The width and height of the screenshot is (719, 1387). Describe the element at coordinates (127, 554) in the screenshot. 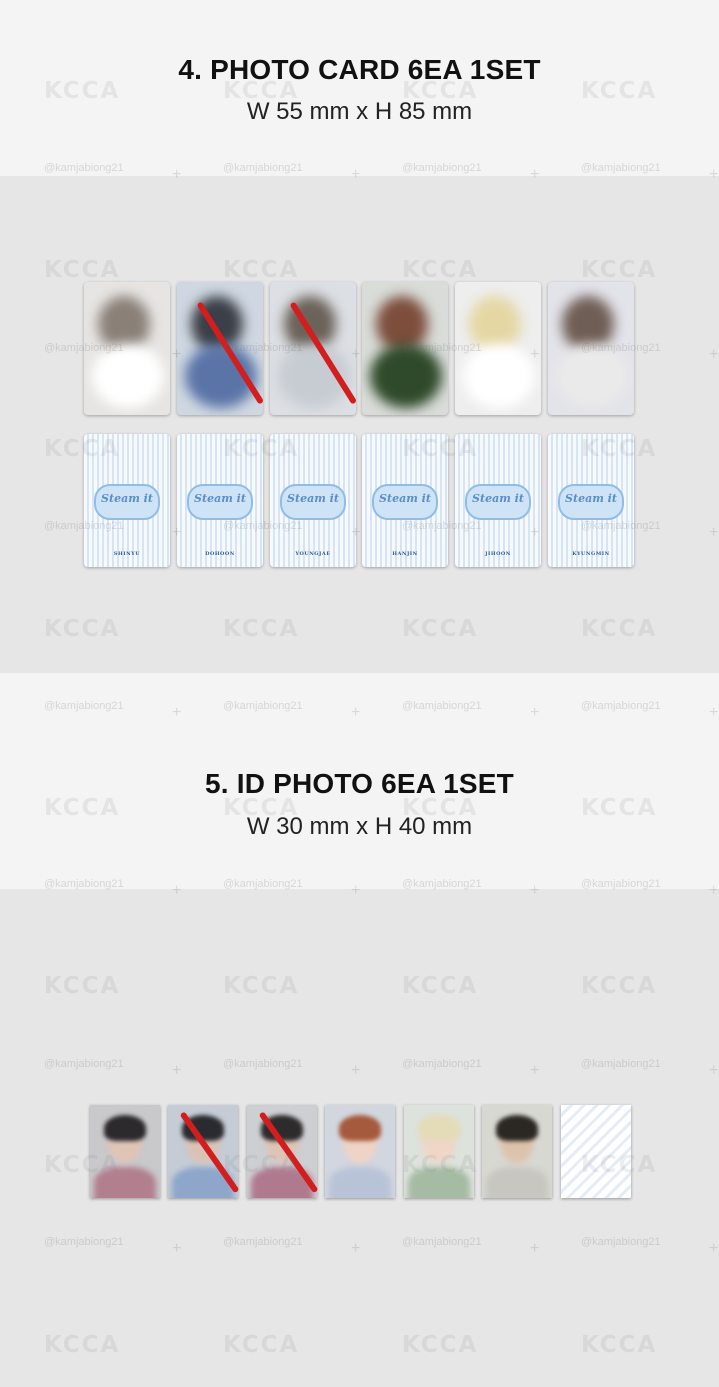

I see `member-name: SHINYU` at that location.